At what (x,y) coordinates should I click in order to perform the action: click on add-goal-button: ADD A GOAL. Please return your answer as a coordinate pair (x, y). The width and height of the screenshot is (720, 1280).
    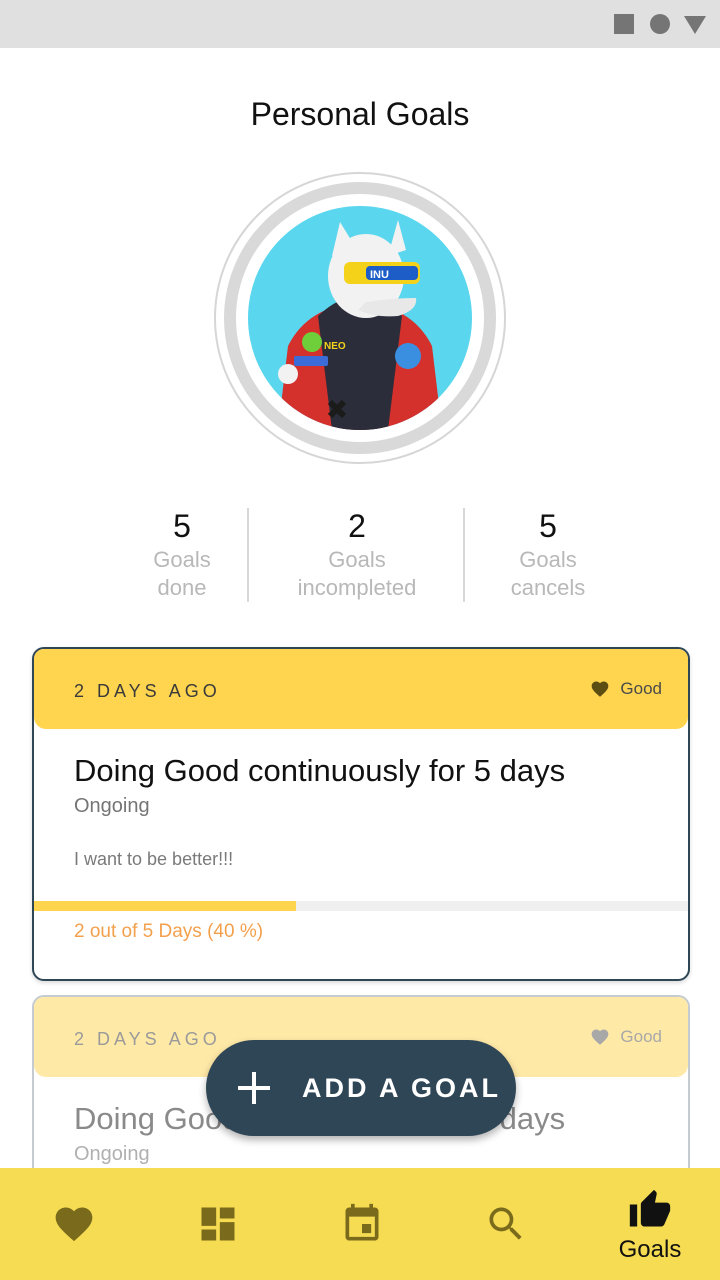
    Looking at the image, I should click on (361, 1088).